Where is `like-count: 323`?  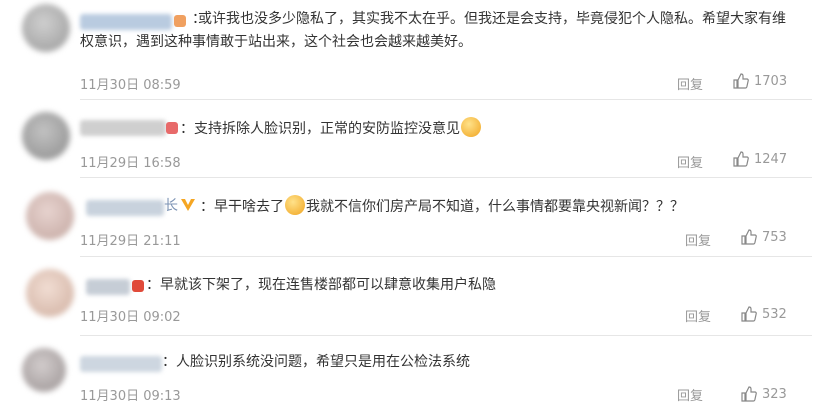
like-count: 323 is located at coordinates (774, 394).